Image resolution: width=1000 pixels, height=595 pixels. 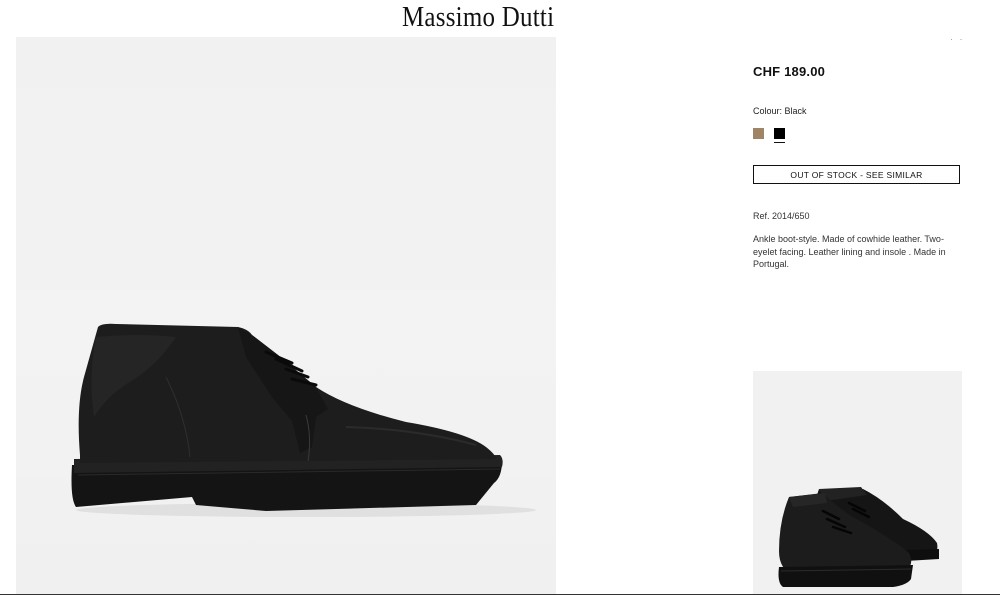 I want to click on colour-value: Black, so click(x=795, y=111).